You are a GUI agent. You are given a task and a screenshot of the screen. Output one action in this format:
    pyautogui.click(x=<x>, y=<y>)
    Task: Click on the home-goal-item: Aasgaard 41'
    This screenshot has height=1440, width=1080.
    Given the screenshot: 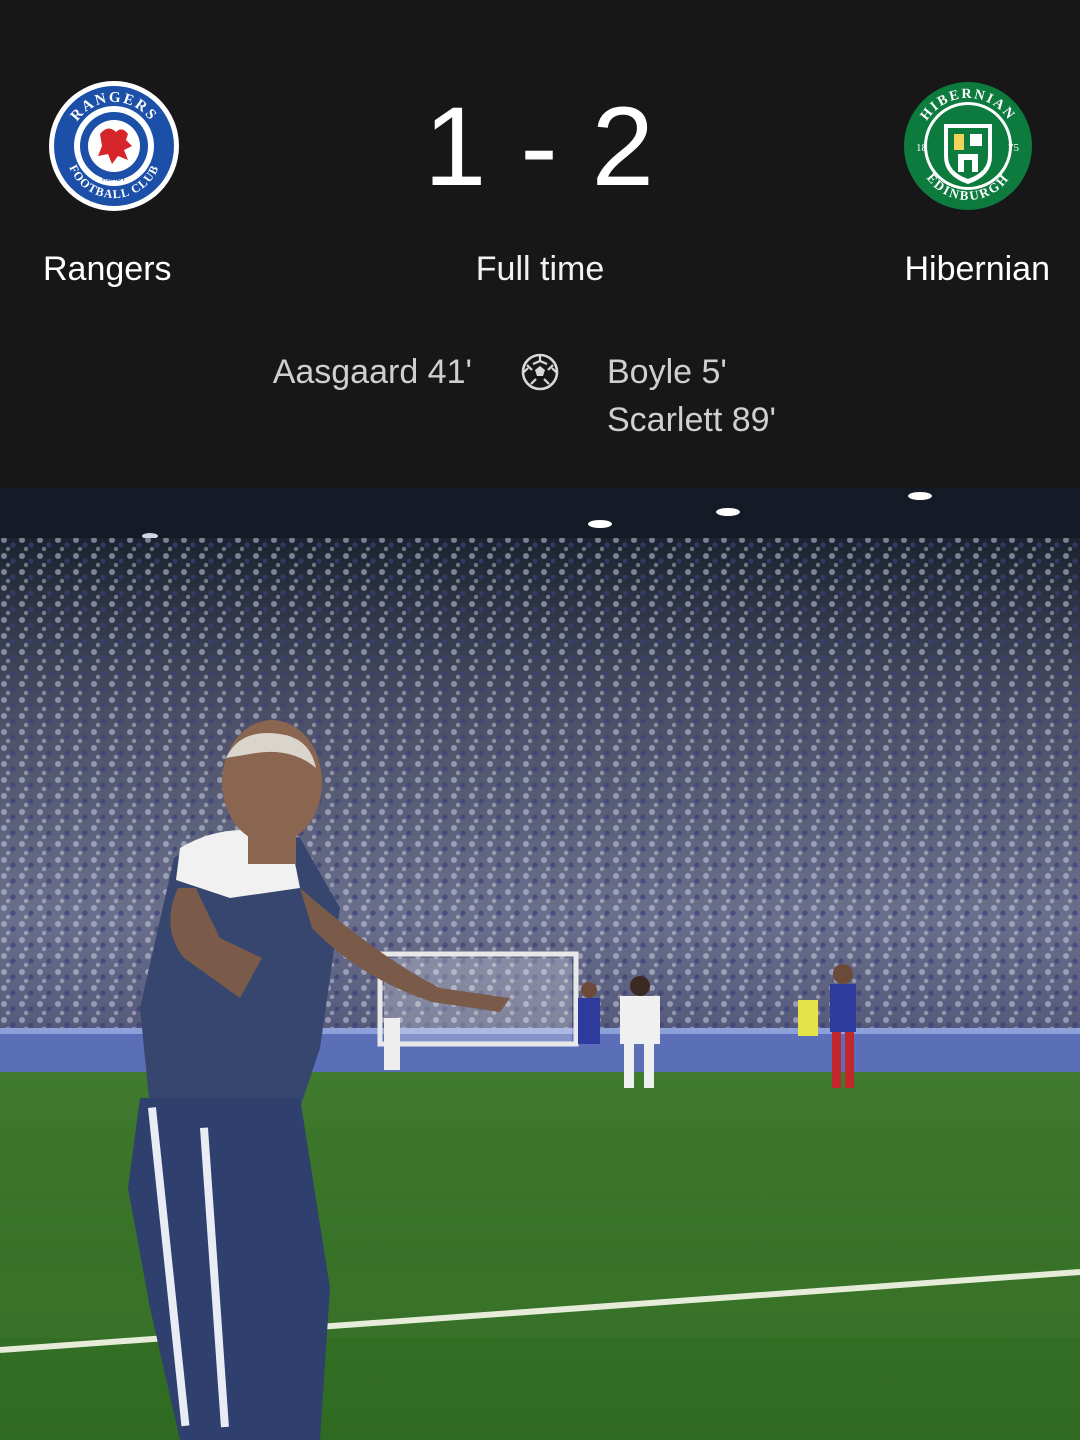 What is the action you would take?
    pyautogui.click(x=372, y=372)
    